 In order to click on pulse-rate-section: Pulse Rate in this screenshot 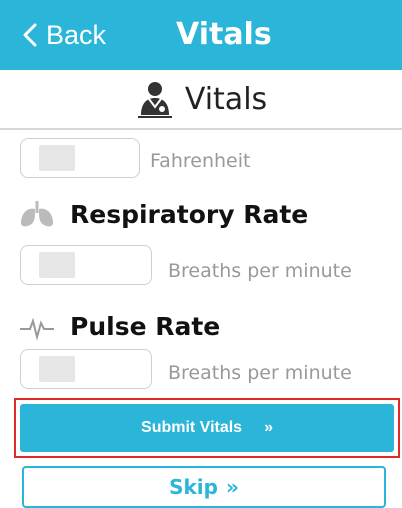, I will do `click(119, 326)`.